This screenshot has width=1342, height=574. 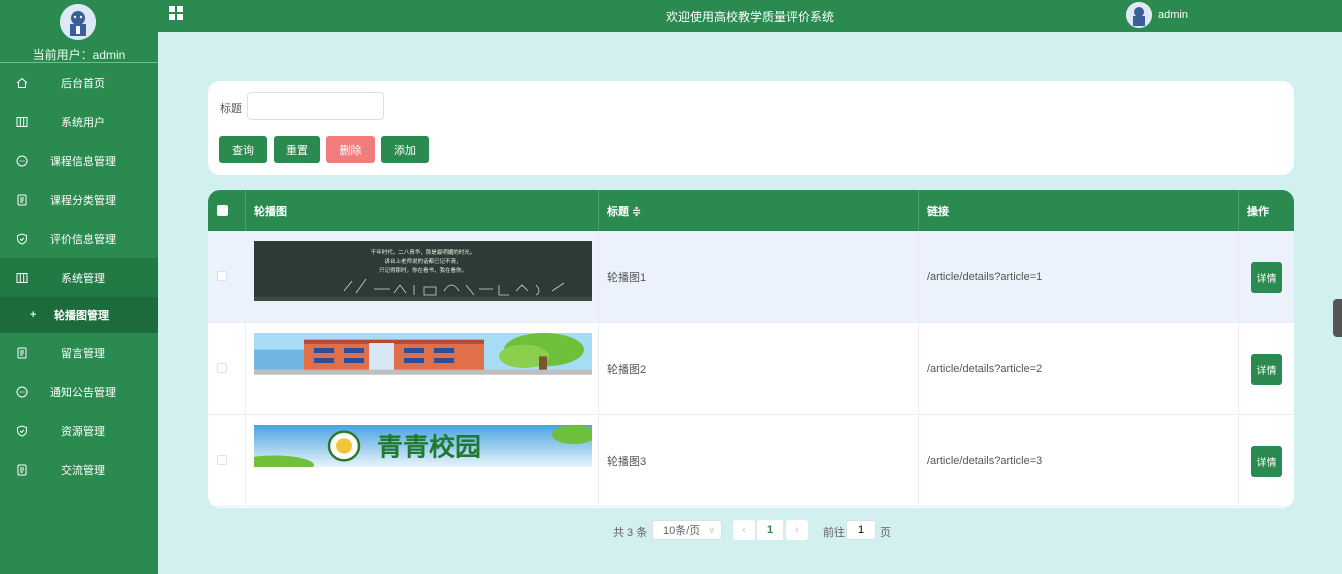 I want to click on sidebar-item-evaluation: 评价信息管理, so click(x=79, y=238).